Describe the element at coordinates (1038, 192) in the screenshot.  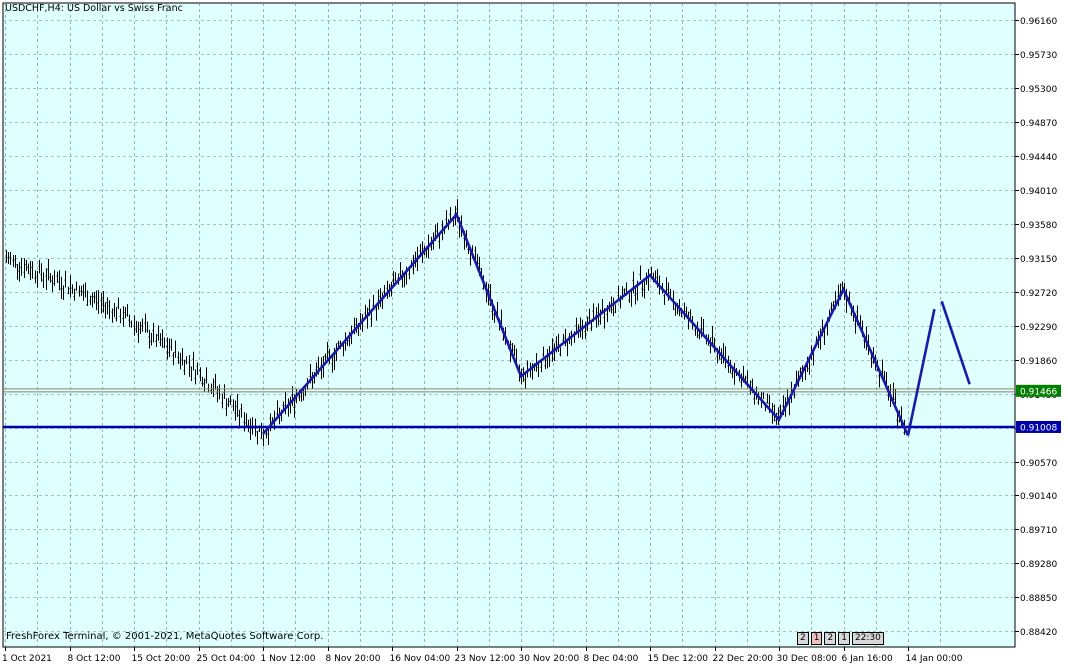
I see `price-tick-label: 0.94010` at that location.